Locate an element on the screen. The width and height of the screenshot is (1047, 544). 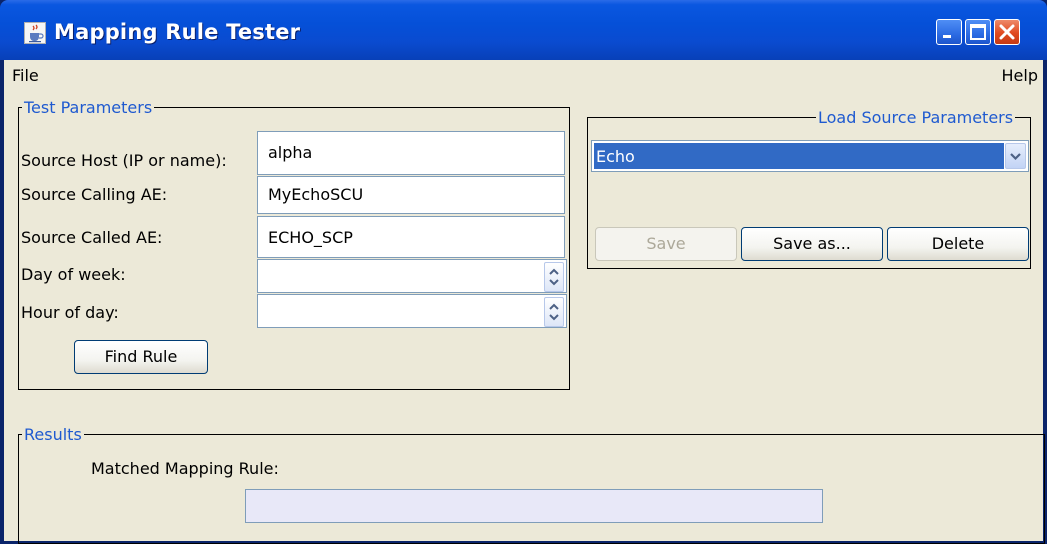
title-bar: Mapping Rule Tester is located at coordinates (523, 30).